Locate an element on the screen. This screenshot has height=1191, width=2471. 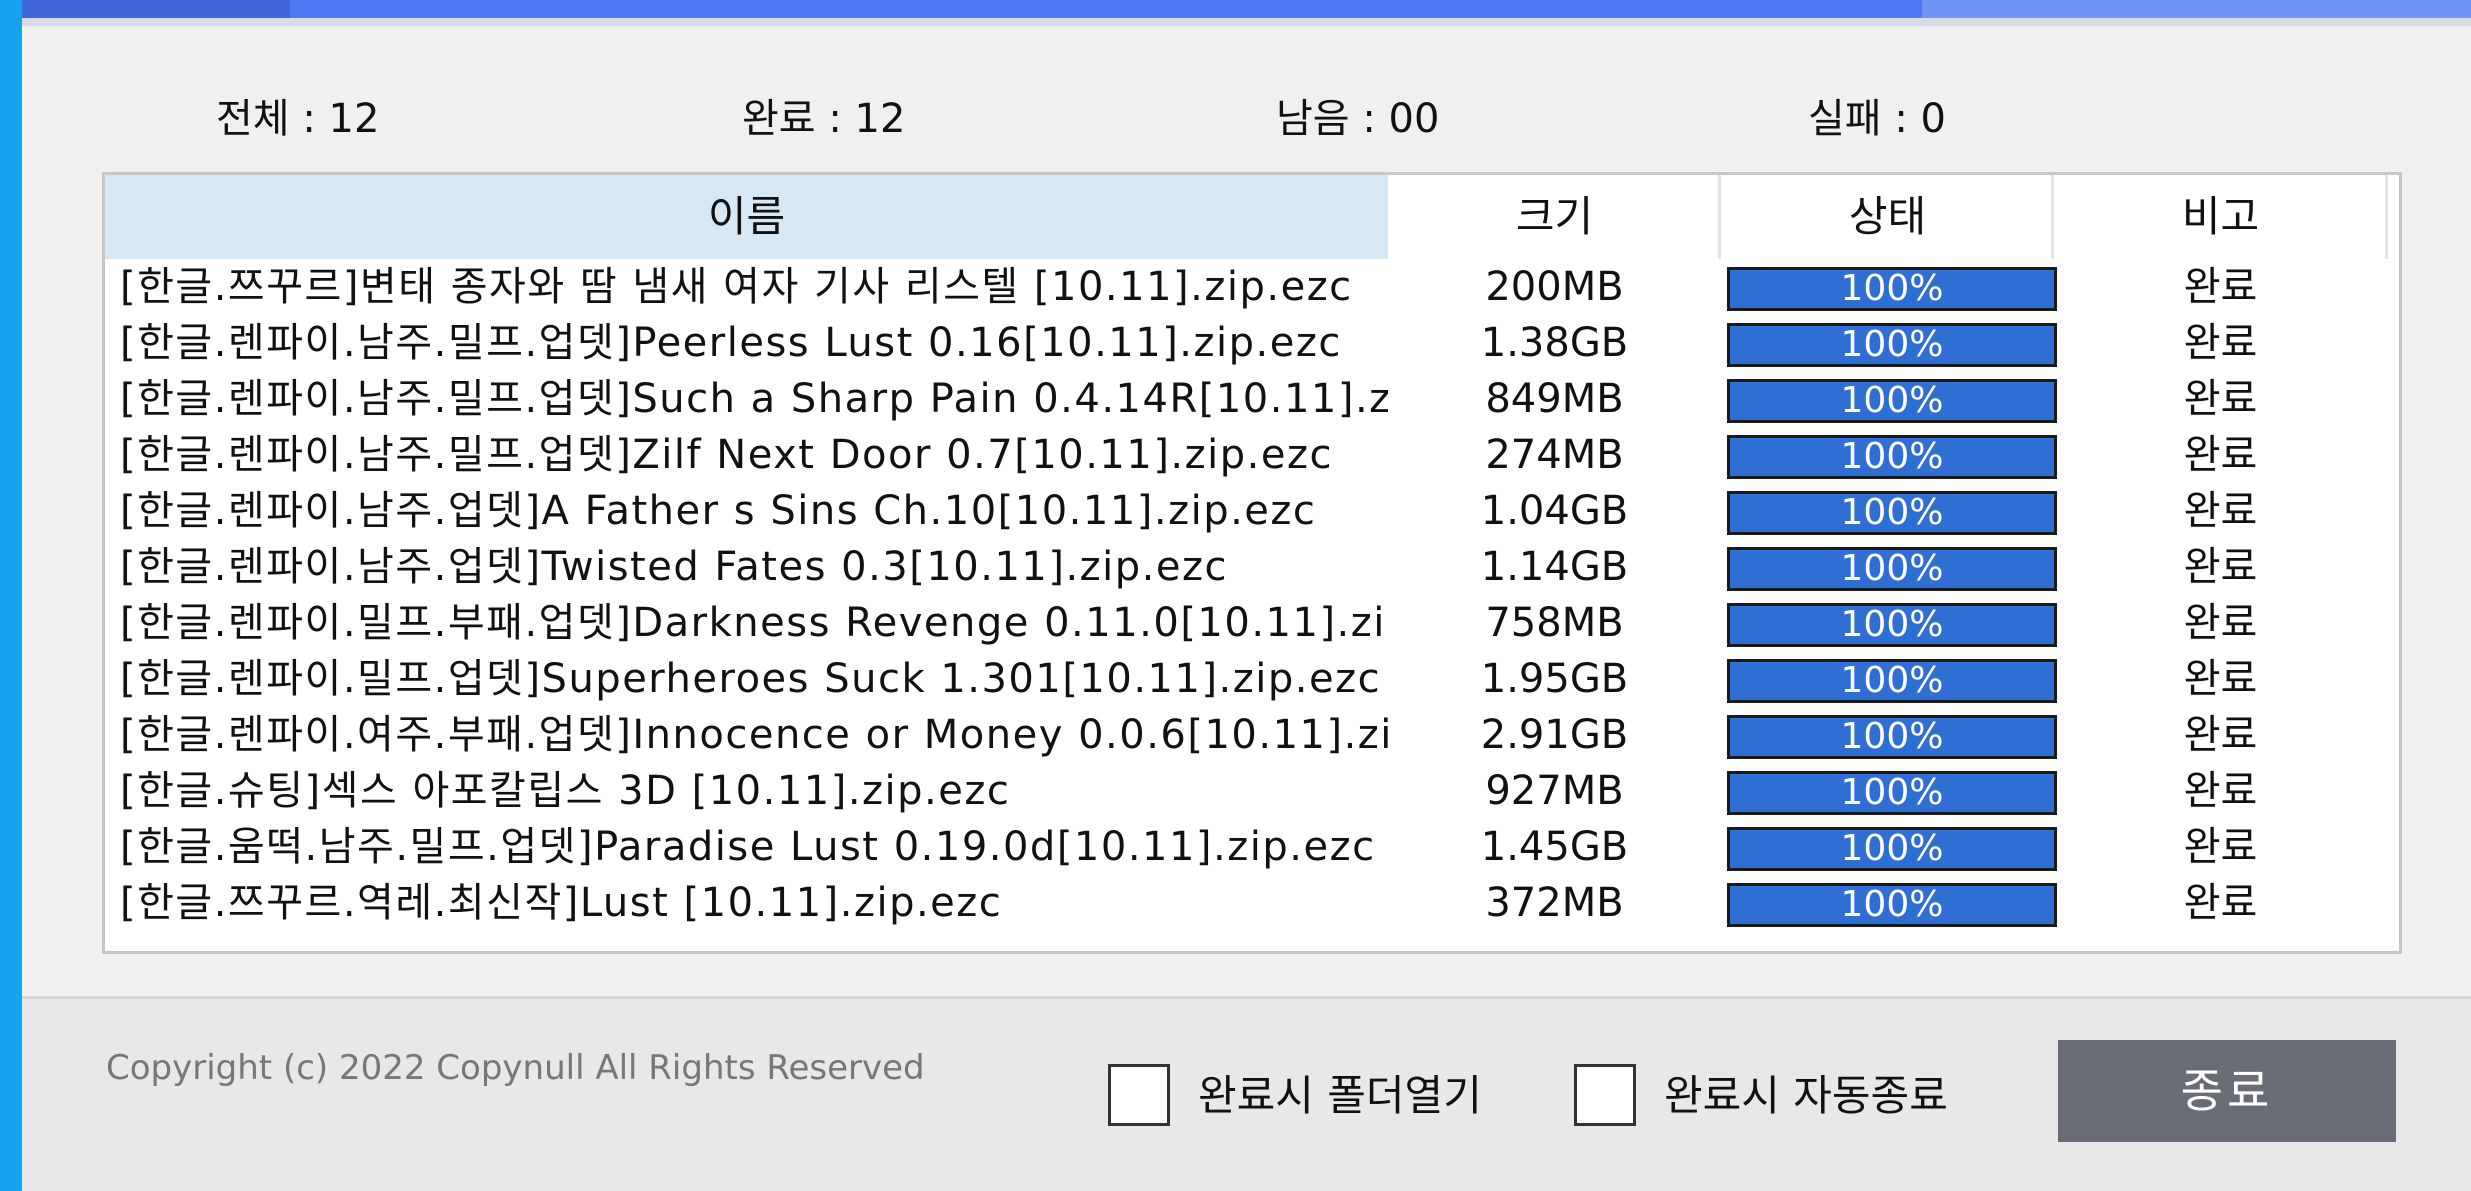
auto-close-checkbox is located at coordinates (1605, 1095).